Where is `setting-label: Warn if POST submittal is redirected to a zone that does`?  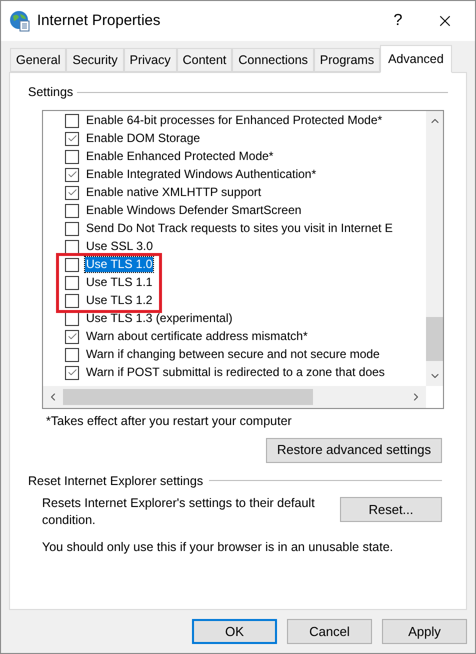
setting-label: Warn if POST submittal is redirected to a zone that does is located at coordinates (235, 372).